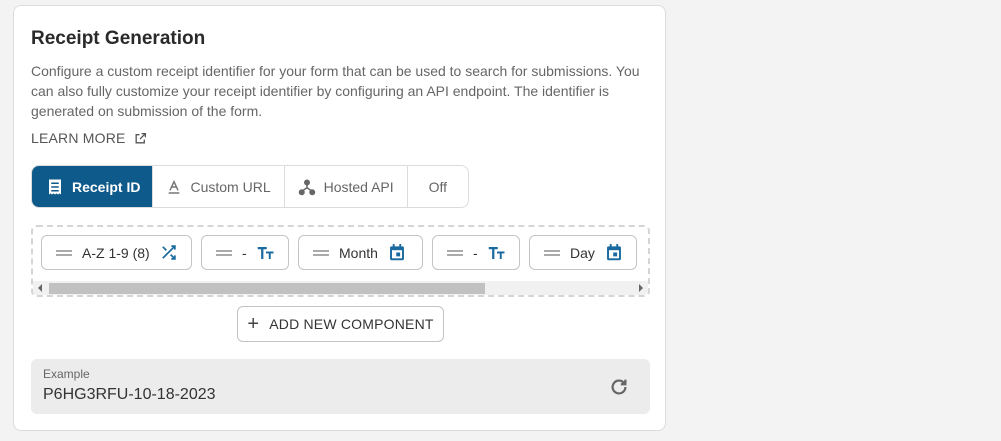 This screenshot has height=441, width=1001. Describe the element at coordinates (306, 187) in the screenshot. I see `api-icon` at that location.